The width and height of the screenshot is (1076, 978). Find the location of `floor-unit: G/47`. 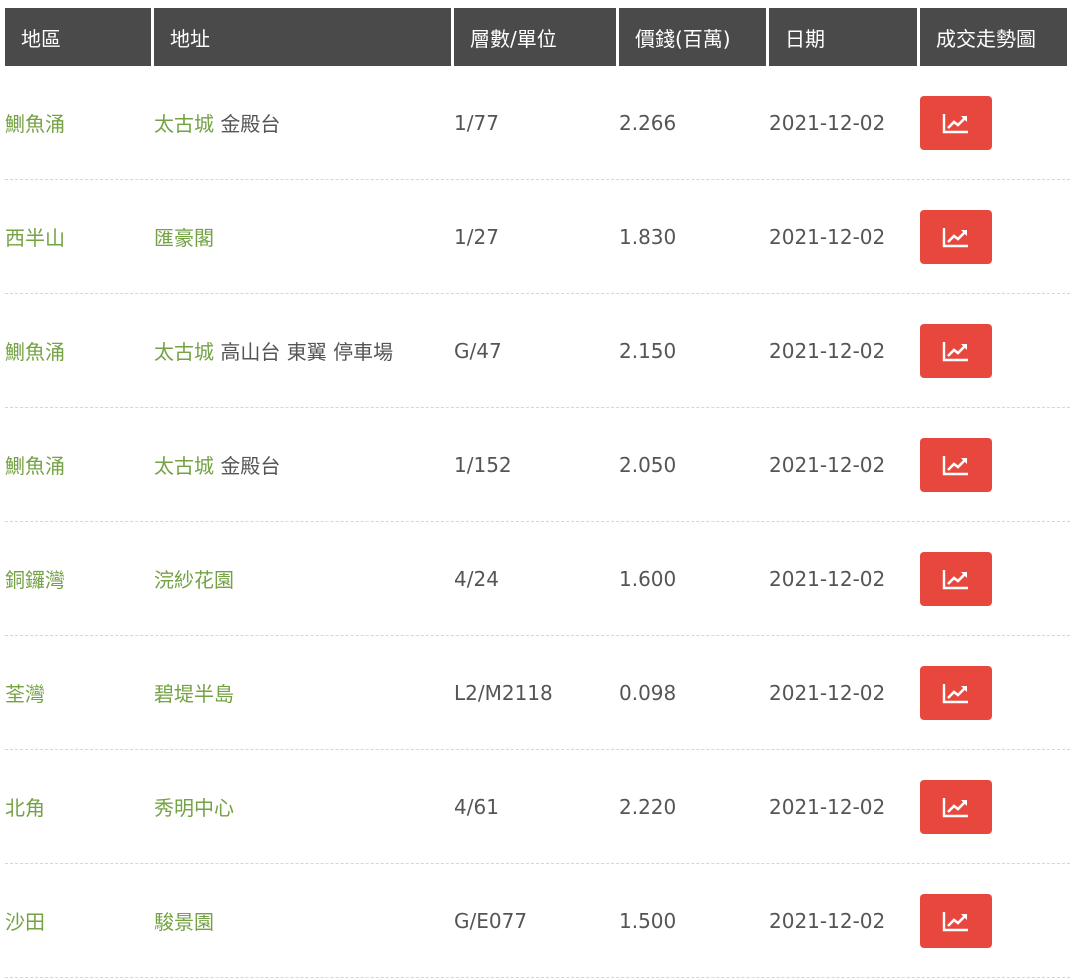

floor-unit: G/47 is located at coordinates (478, 350).